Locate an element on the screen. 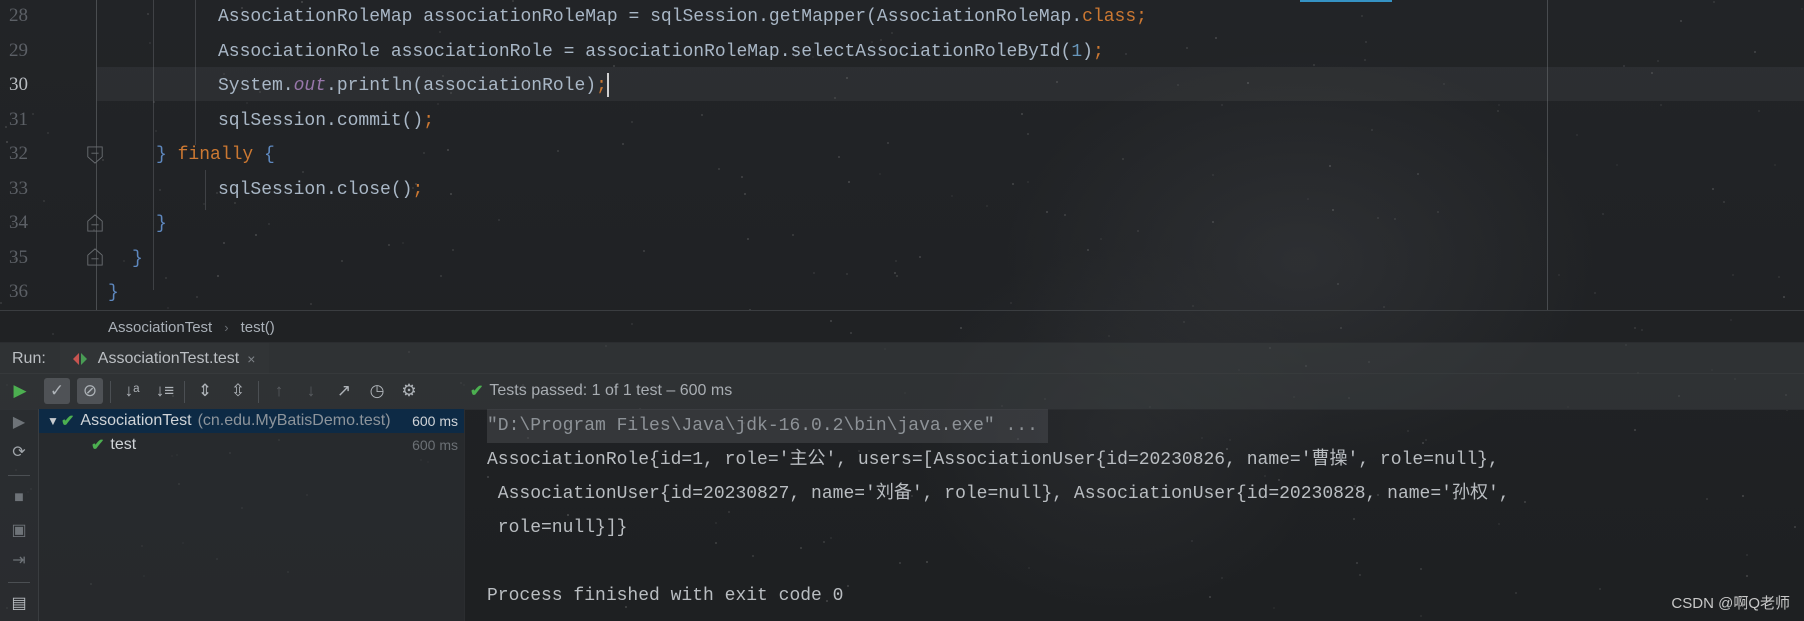  rerun-button: ▶ is located at coordinates (20, 391).